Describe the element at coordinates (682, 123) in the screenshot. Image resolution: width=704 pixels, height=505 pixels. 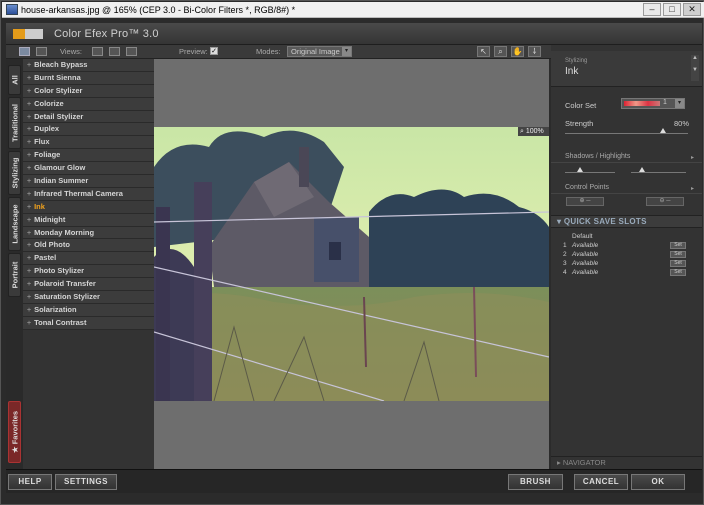
I see `strength-value: 80%` at that location.